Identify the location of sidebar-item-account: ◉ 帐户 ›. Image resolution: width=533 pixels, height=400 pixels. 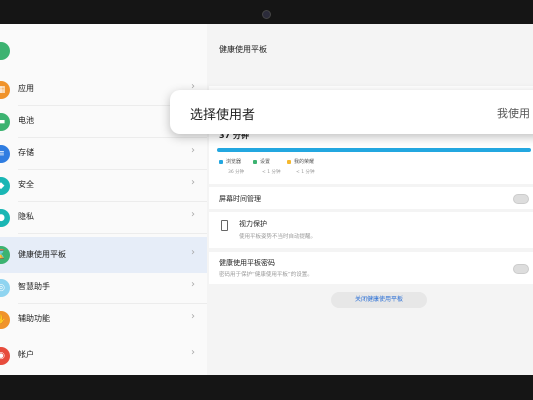
(103, 356).